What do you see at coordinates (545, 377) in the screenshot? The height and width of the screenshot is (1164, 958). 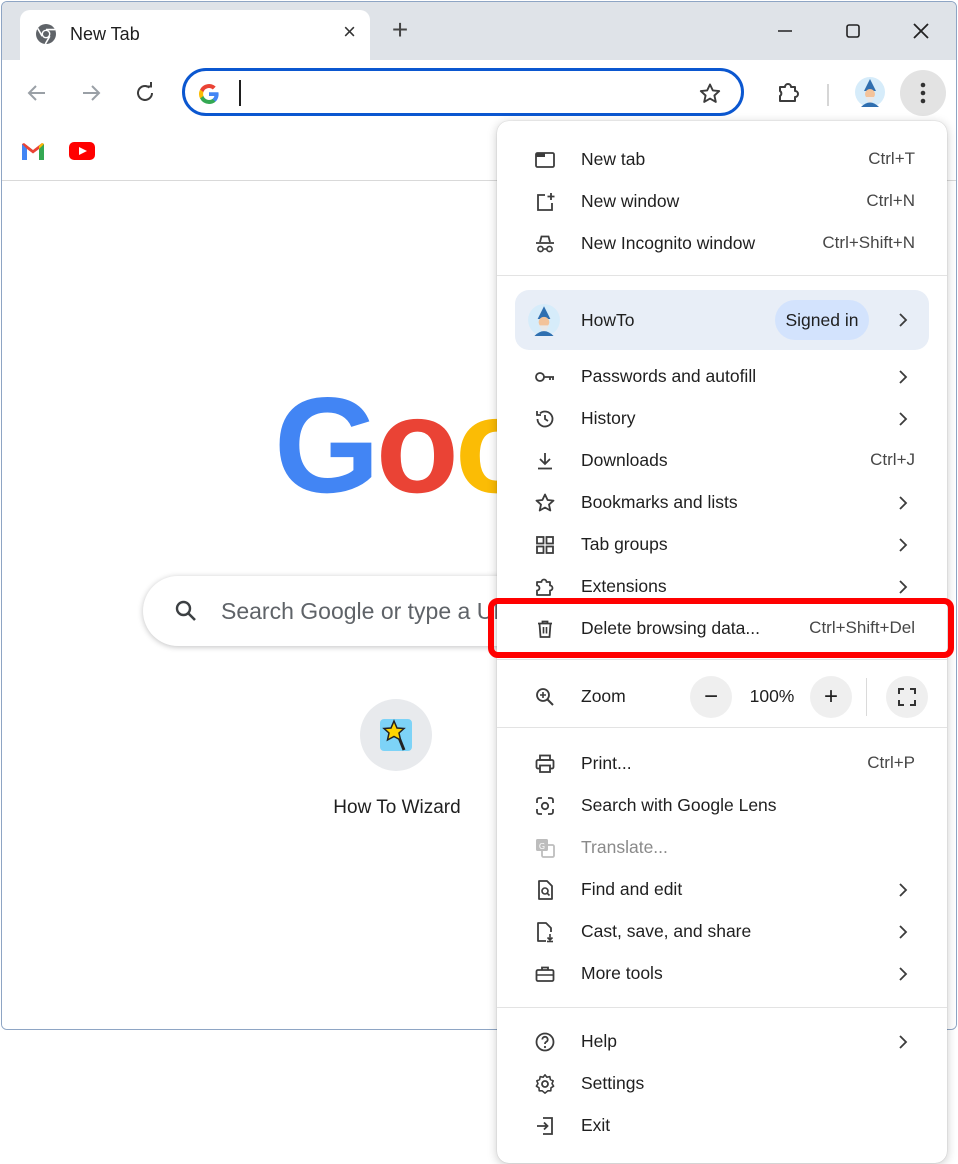 I see `key-icon` at bounding box center [545, 377].